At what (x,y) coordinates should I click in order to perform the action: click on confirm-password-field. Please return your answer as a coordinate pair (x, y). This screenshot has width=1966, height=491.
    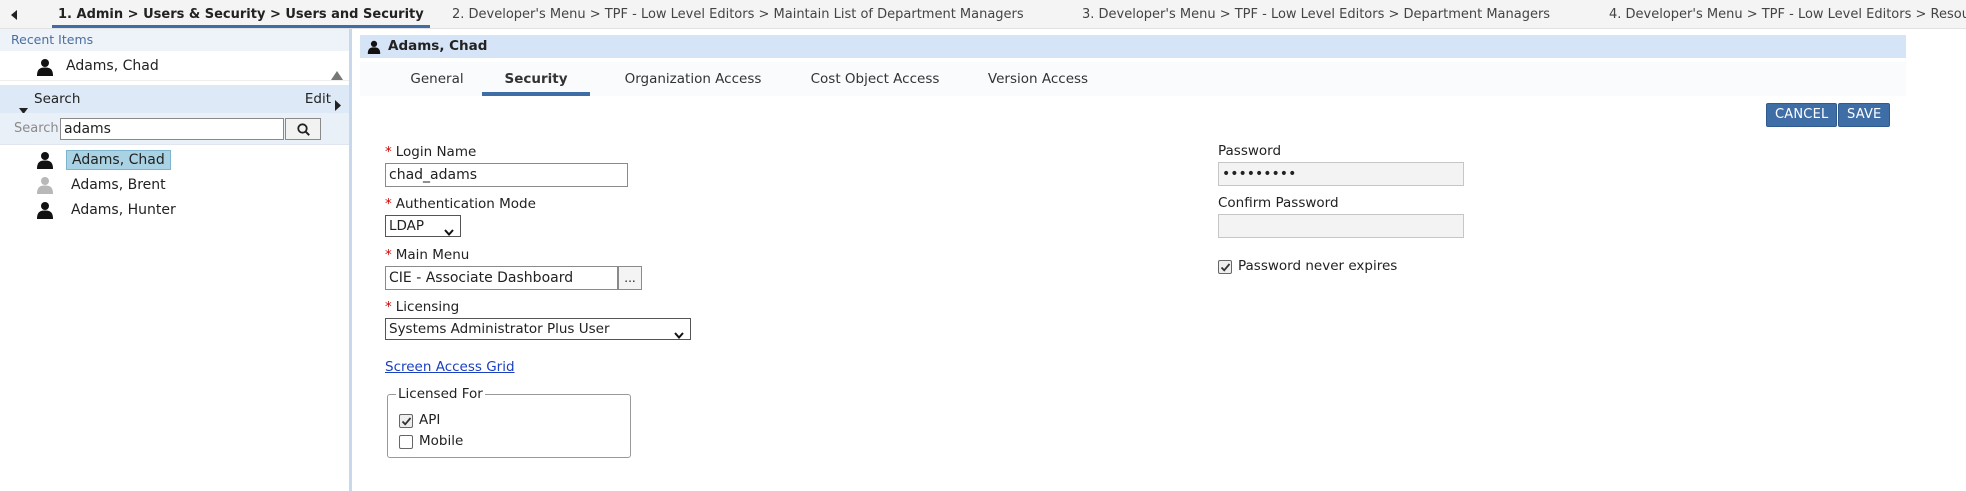
    Looking at the image, I should click on (1341, 226).